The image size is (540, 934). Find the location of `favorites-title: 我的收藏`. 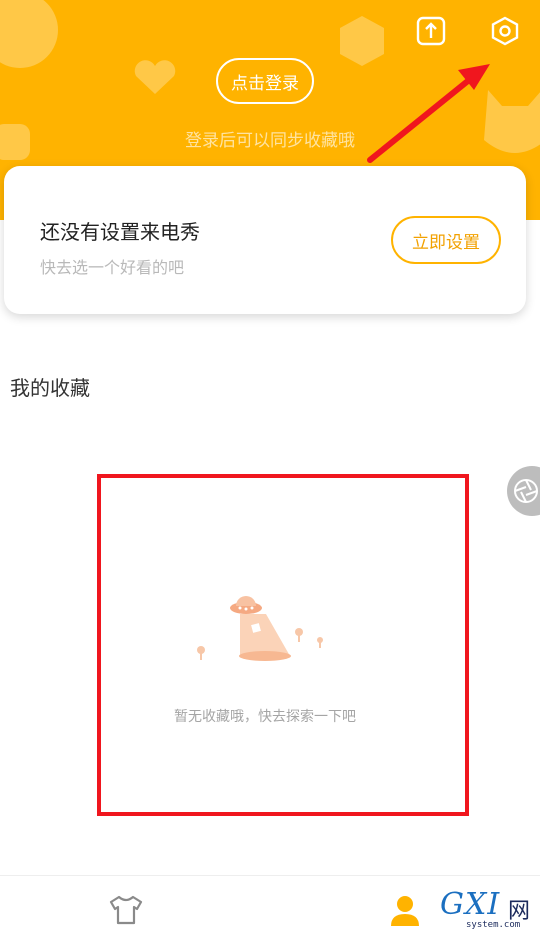

favorites-title: 我的收藏 is located at coordinates (50, 388).